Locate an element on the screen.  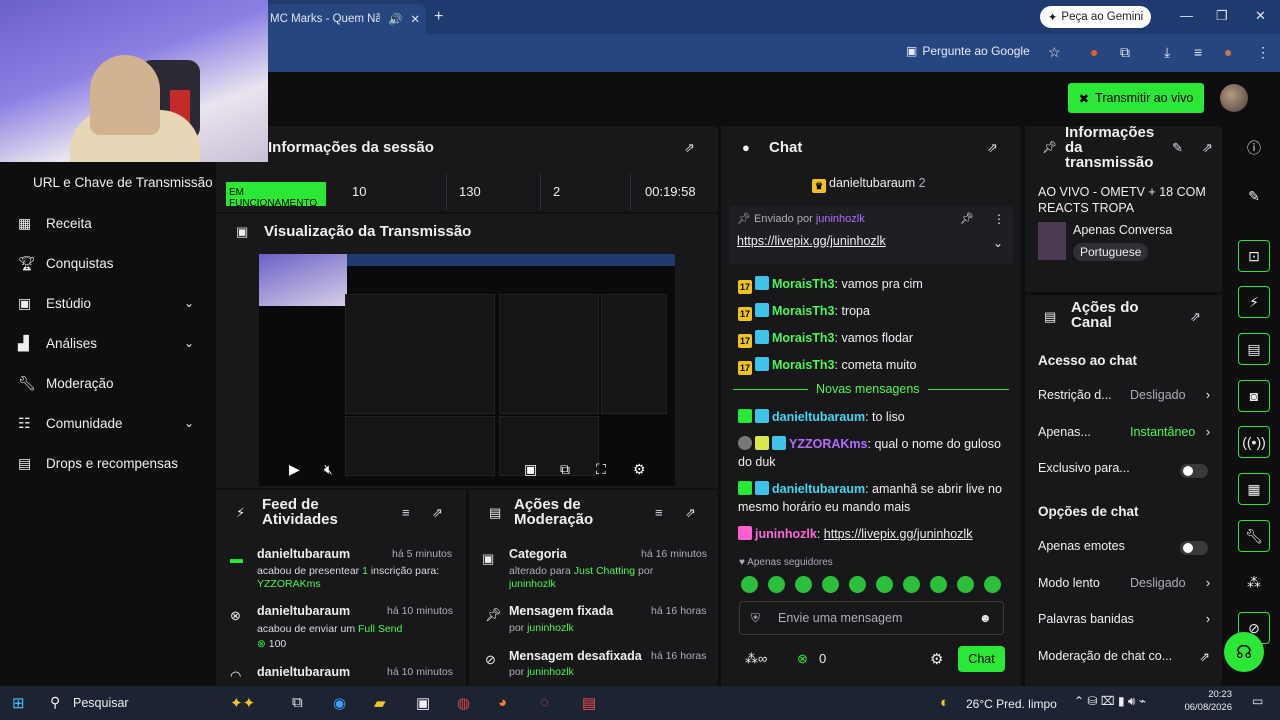
app-icon: ◕ is located at coordinates (502, 702).